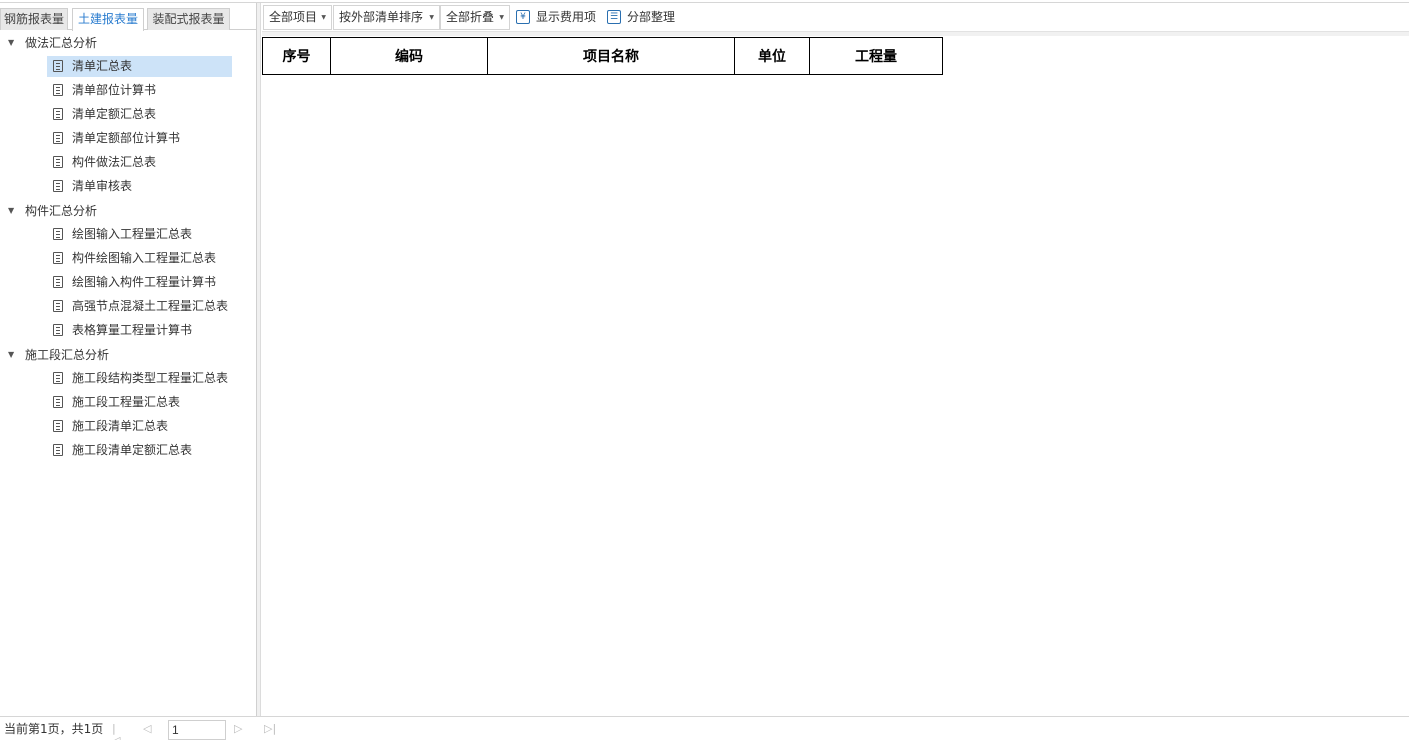 The image size is (1409, 740). Describe the element at coordinates (102, 186) in the screenshot. I see `tree-item-label: 清单审核表` at that location.